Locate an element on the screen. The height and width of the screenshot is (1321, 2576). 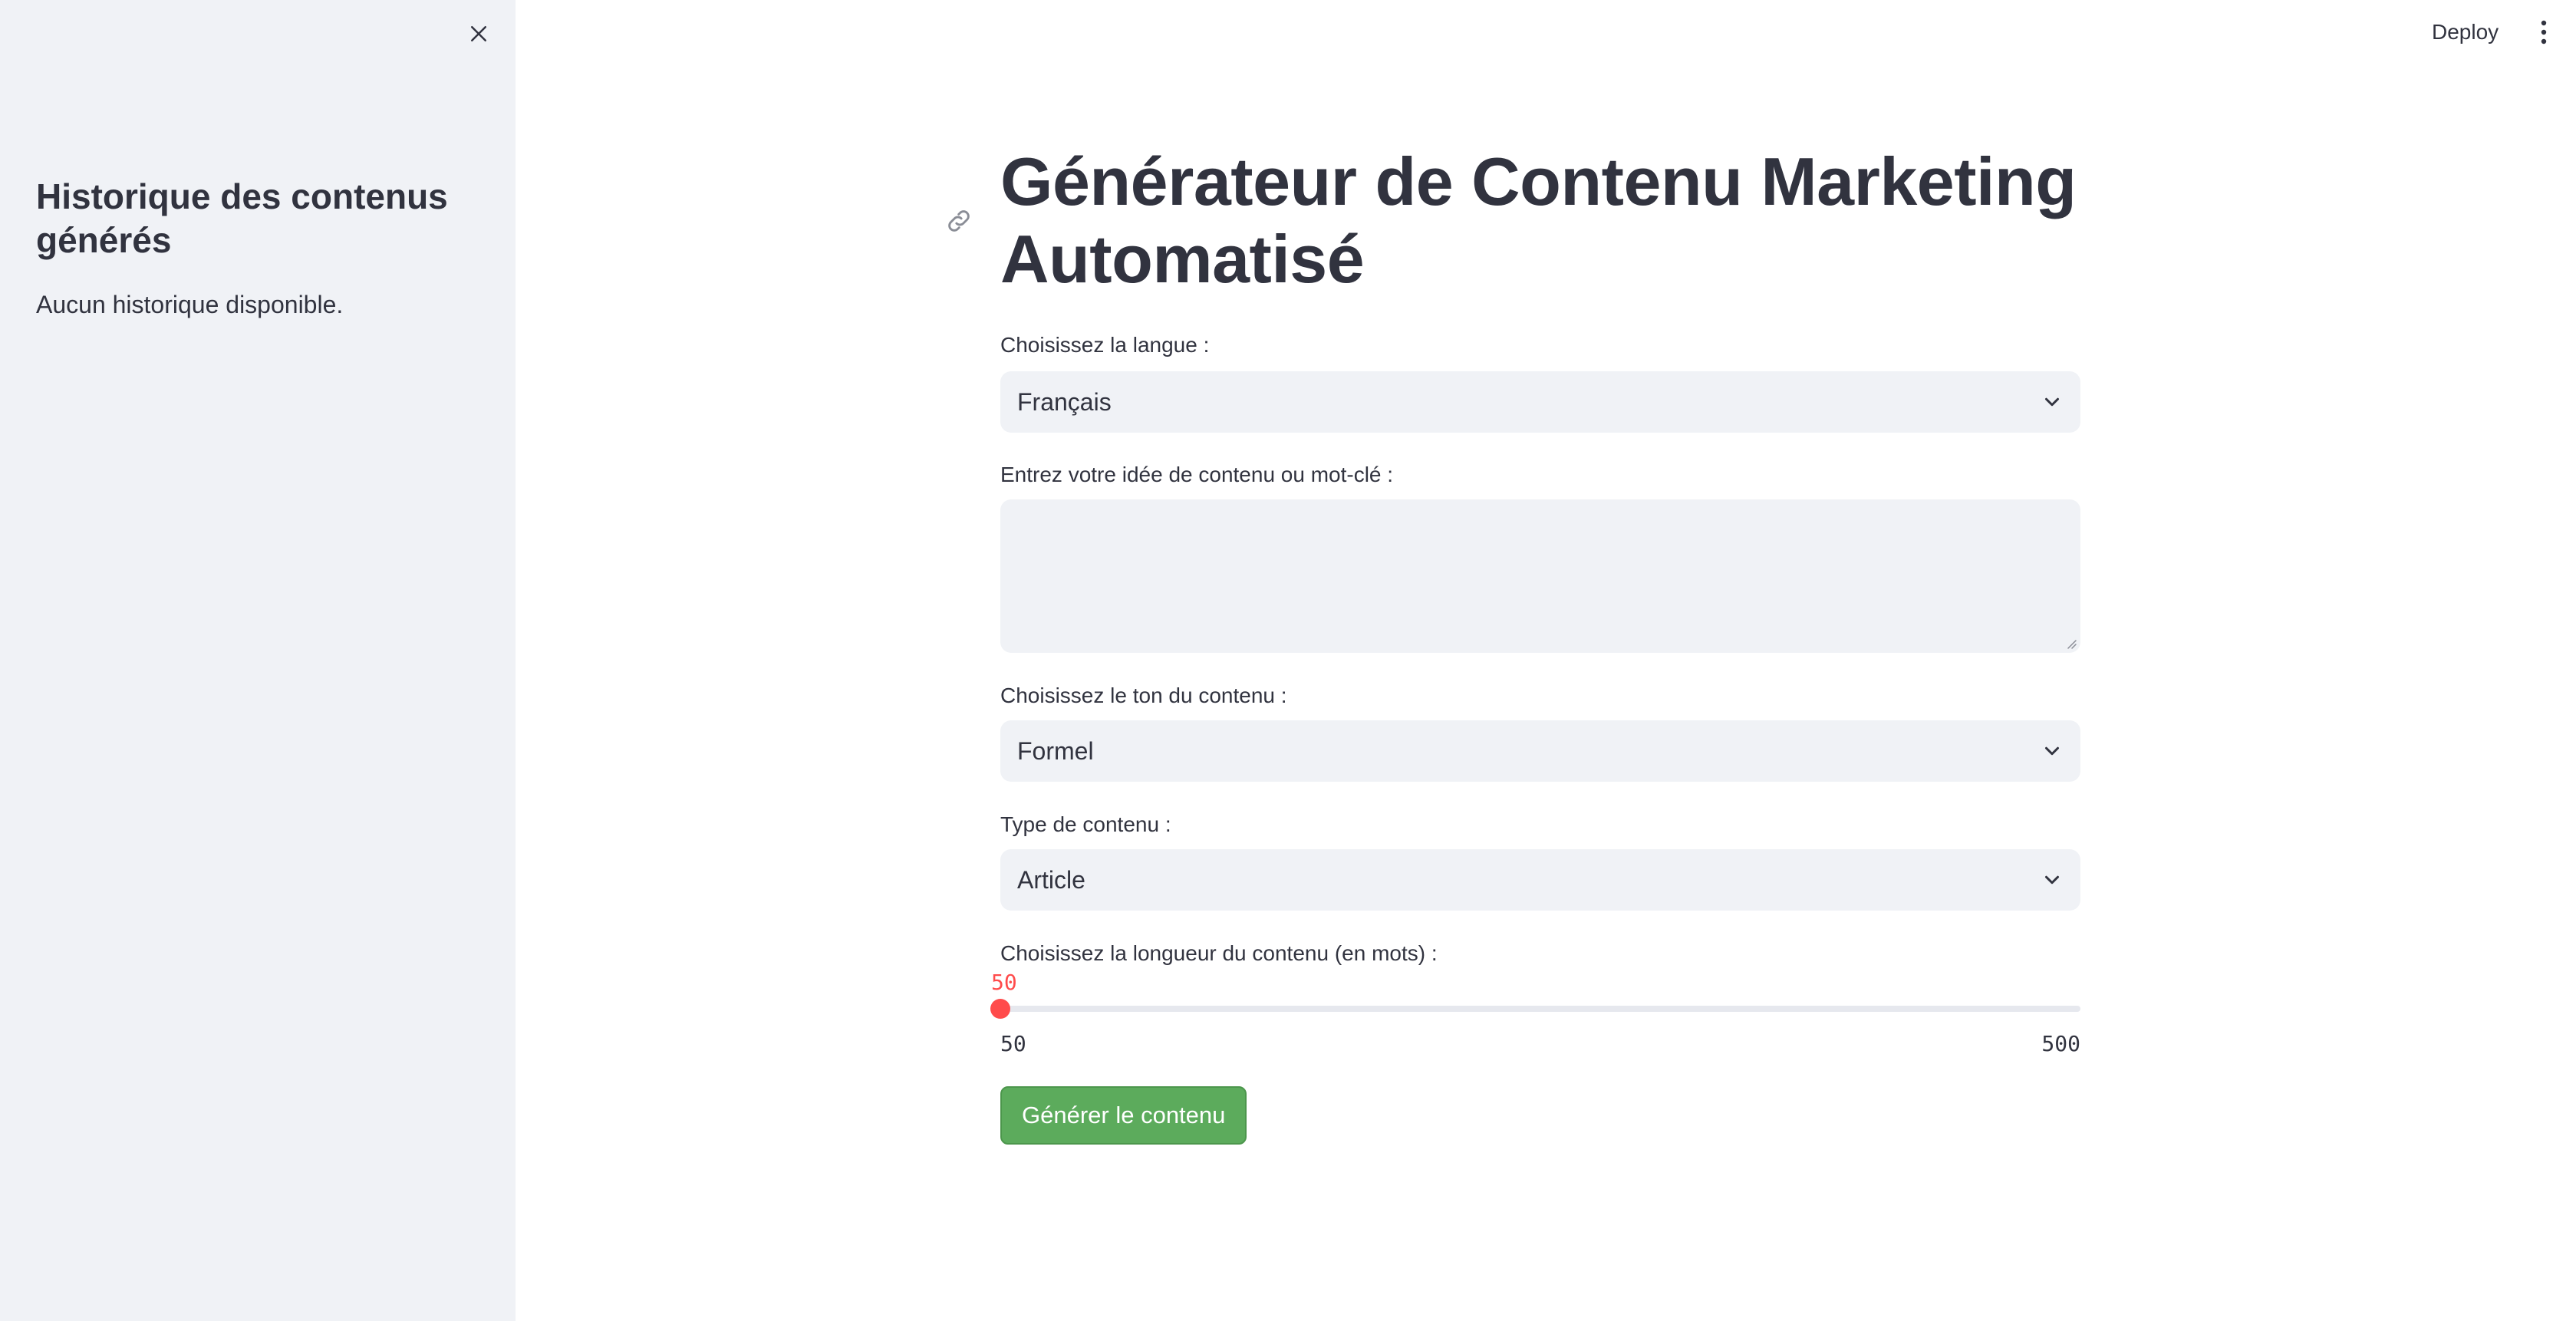
vertical-dots-icon is located at coordinates (2544, 32).